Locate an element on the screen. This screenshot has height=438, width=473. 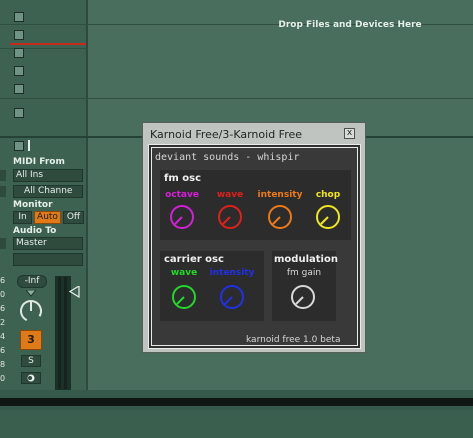
fm-octave-label: octave is located at coordinates (182, 195).